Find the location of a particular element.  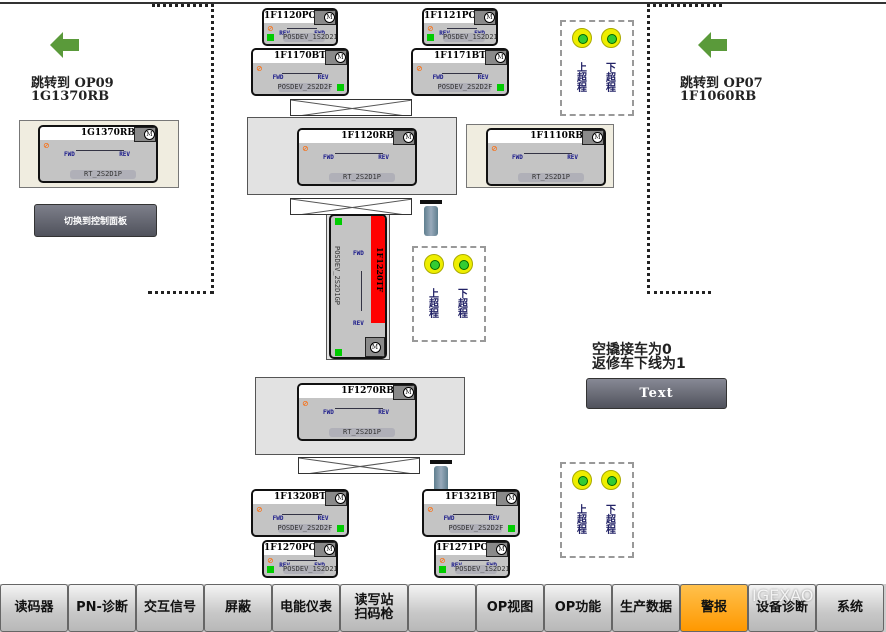

device-card: 1F1270RB M ⊘ FWD REV RT_2S2D1P is located at coordinates (357, 412).